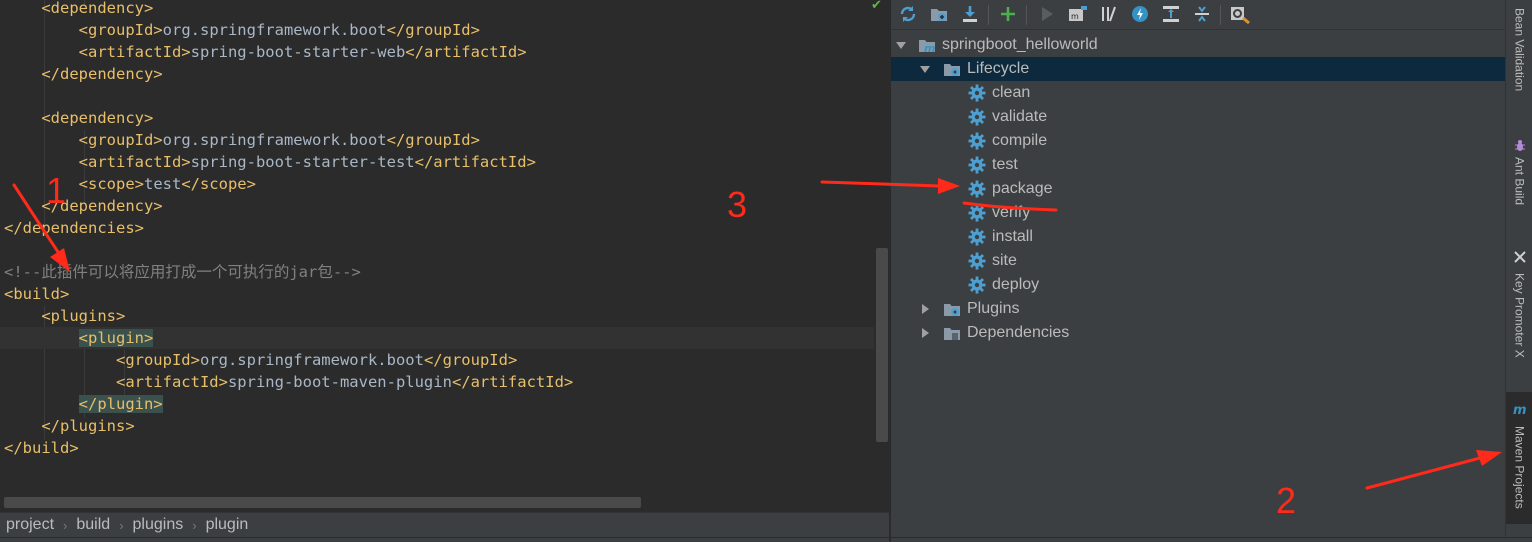  I want to click on code-line: </plugin>, so click(437, 404).